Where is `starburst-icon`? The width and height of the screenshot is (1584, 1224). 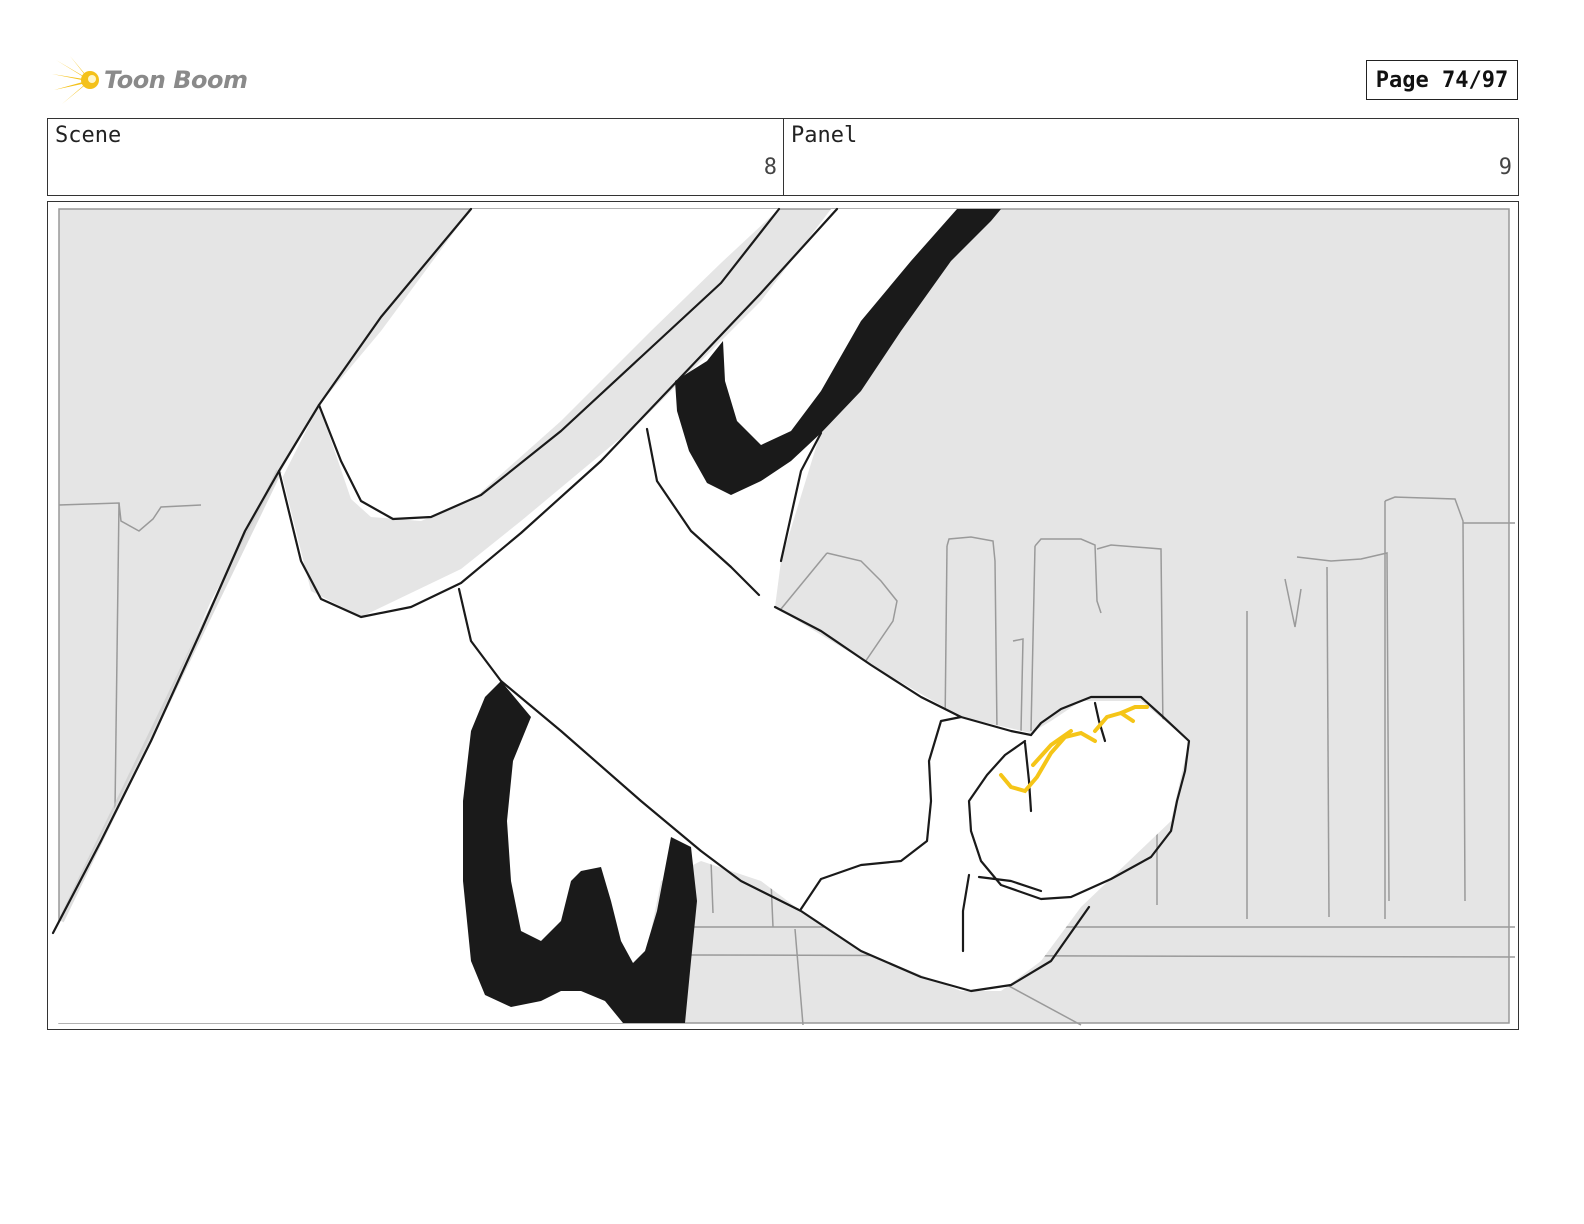
starburst-icon is located at coordinates (75, 80).